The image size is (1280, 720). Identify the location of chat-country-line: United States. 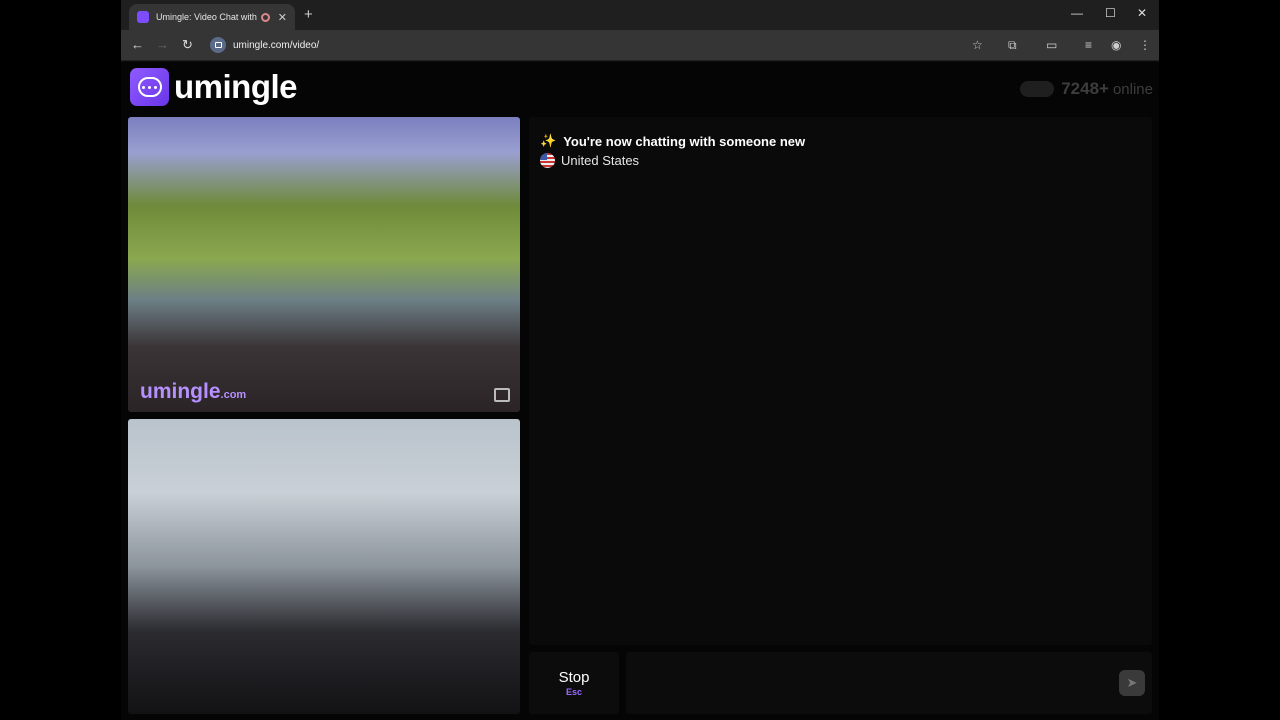
(589, 160).